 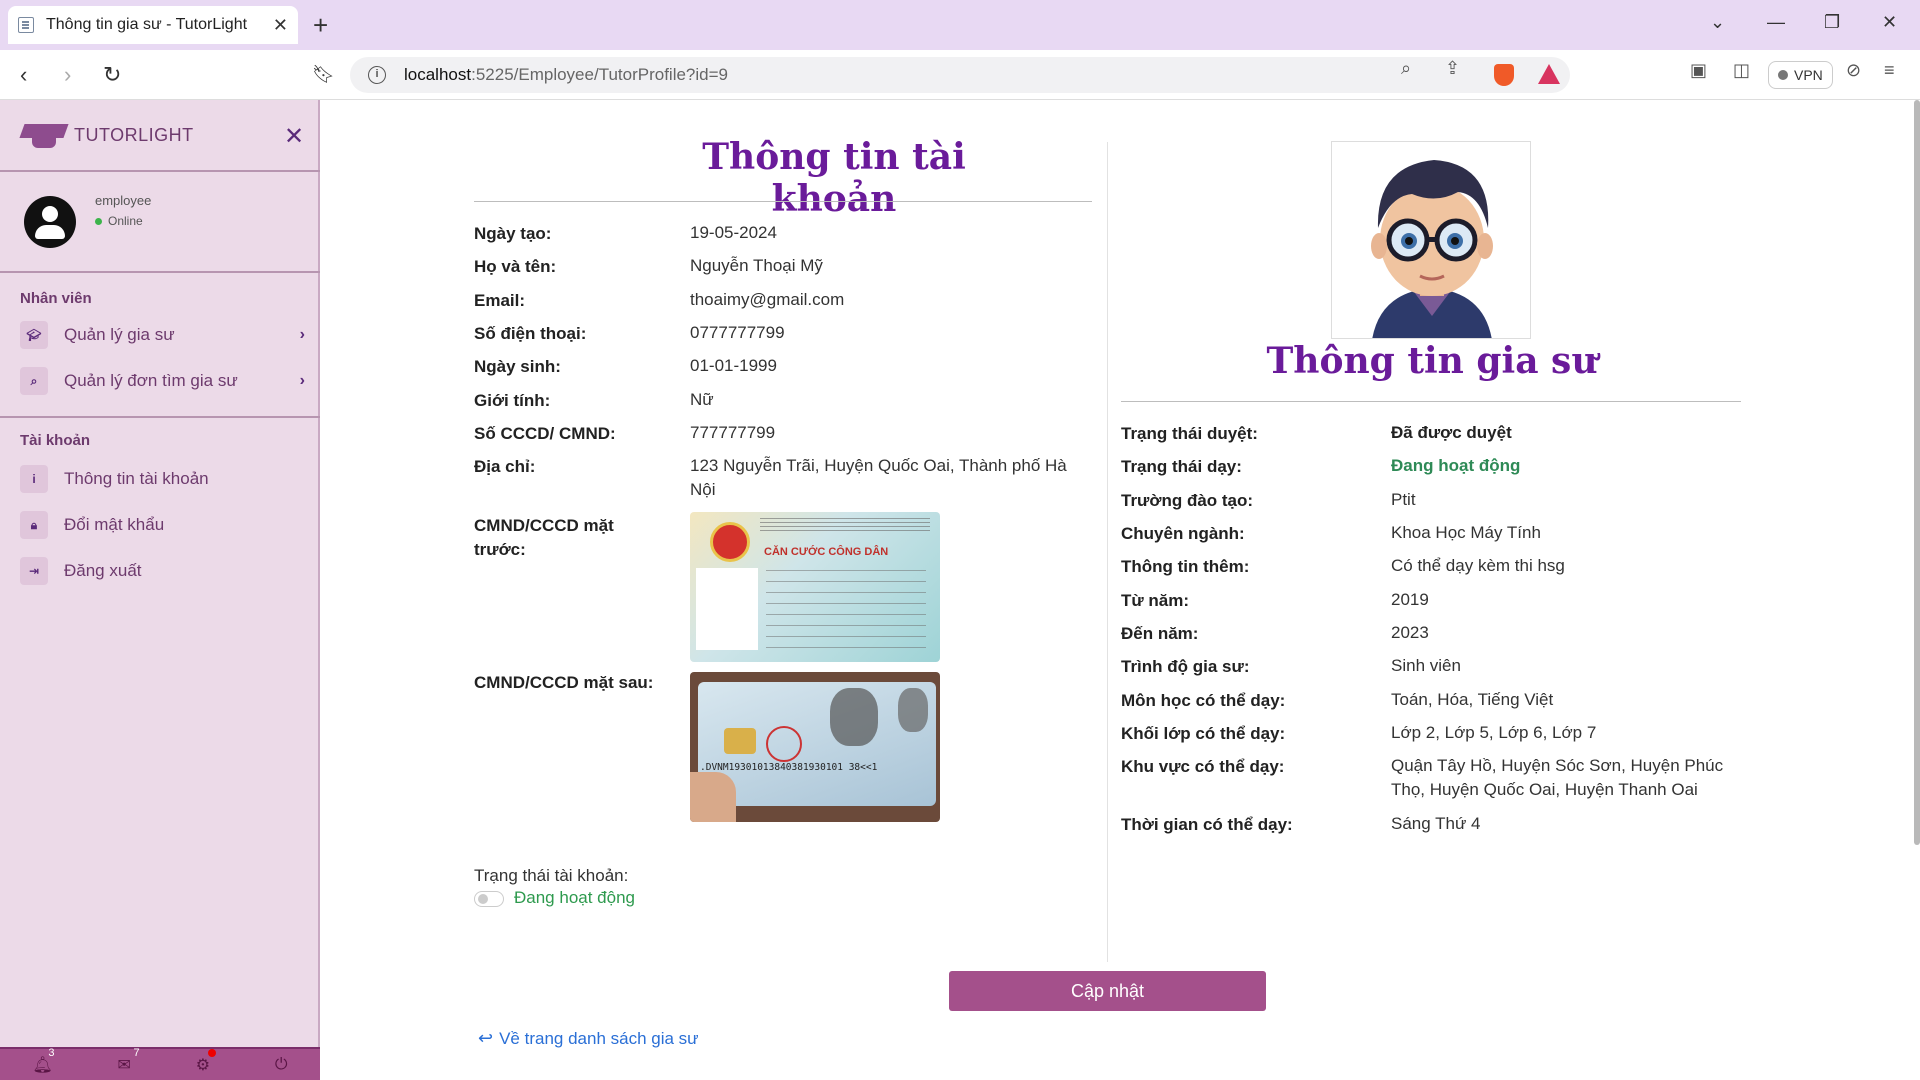 What do you see at coordinates (730, 542) in the screenshot?
I see `national-emblem-icon` at bounding box center [730, 542].